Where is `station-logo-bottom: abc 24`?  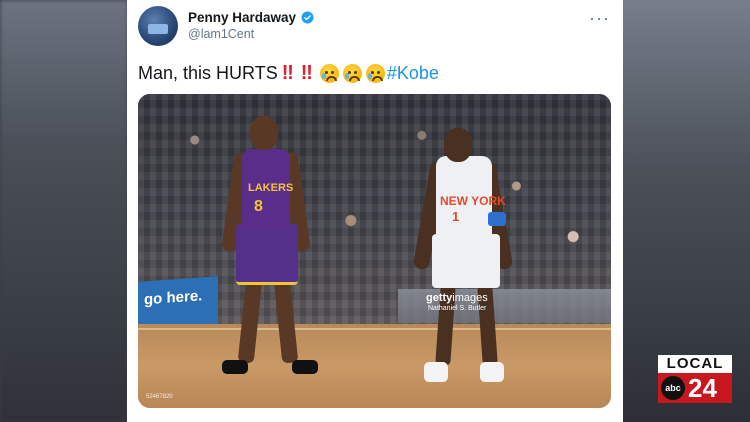
station-logo-bottom: abc 24 is located at coordinates (695, 388).